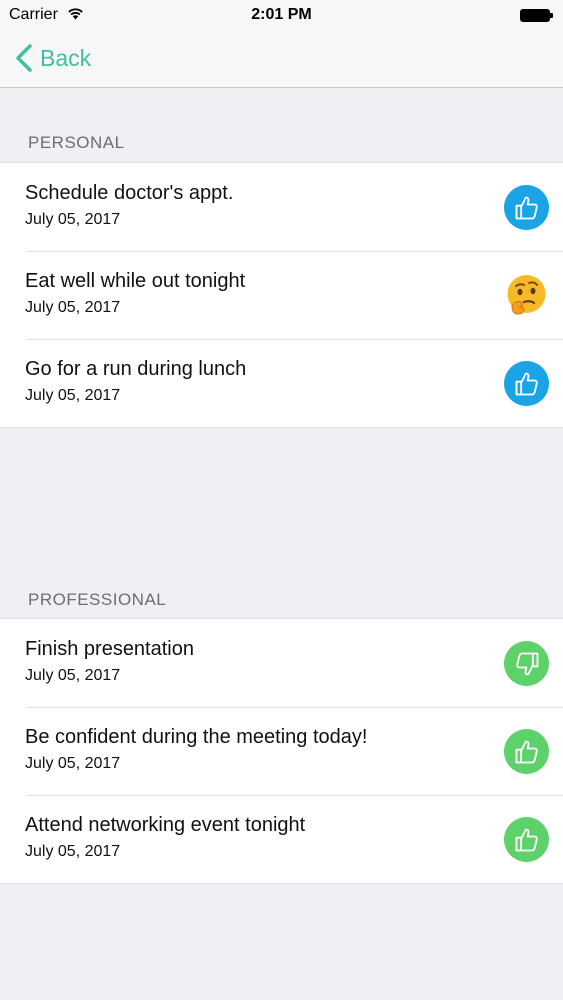 Image resolution: width=563 pixels, height=1000 pixels. Describe the element at coordinates (196, 737) in the screenshot. I see `item-title: Be confident during the meeting today!` at that location.